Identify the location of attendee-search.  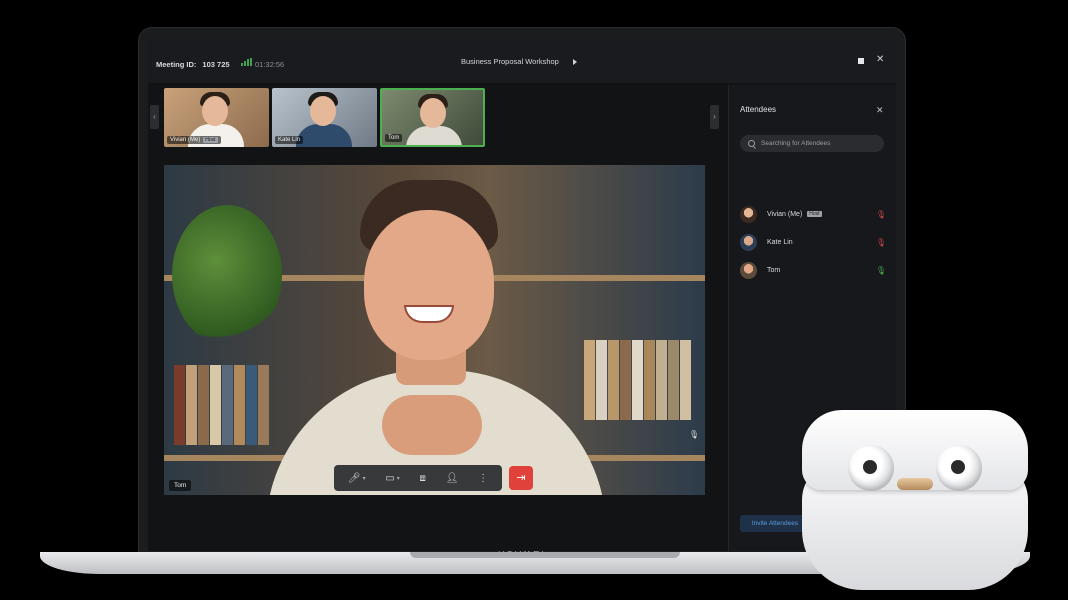
(812, 143).